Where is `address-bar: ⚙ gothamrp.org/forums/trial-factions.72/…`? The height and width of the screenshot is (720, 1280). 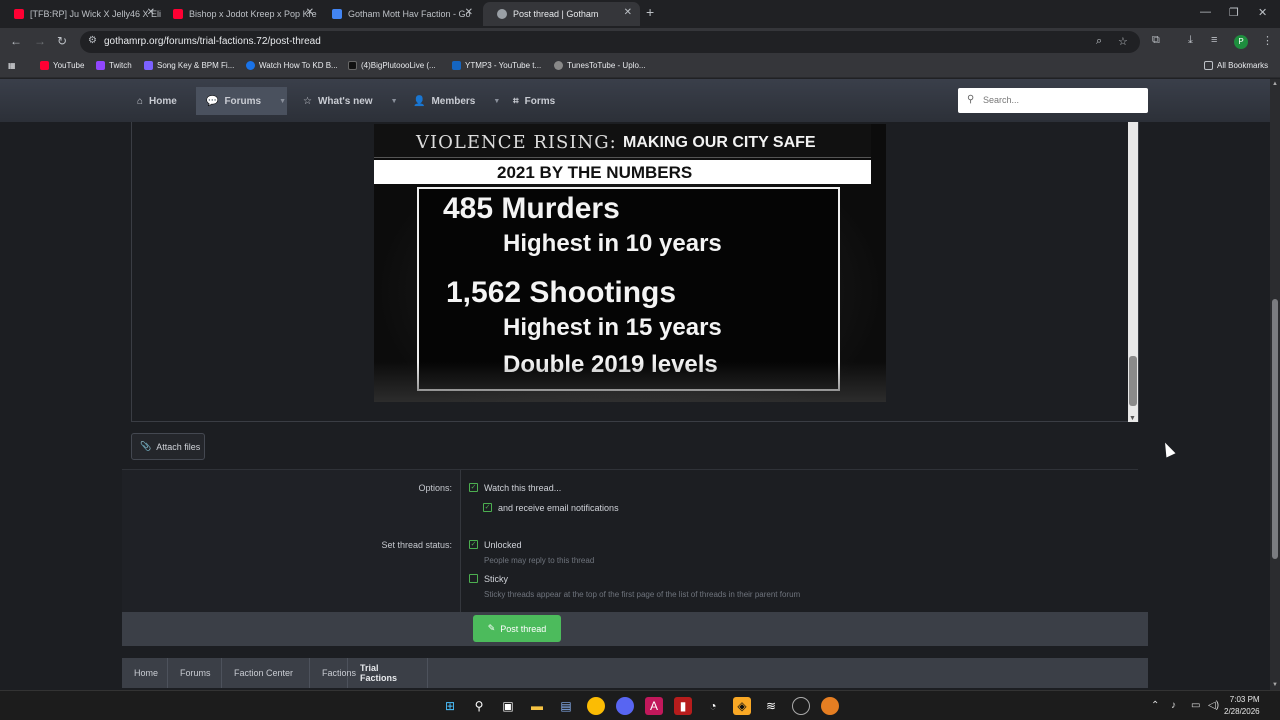
address-bar: ⚙ gothamrp.org/forums/trial-factions.72/… is located at coordinates (610, 42).